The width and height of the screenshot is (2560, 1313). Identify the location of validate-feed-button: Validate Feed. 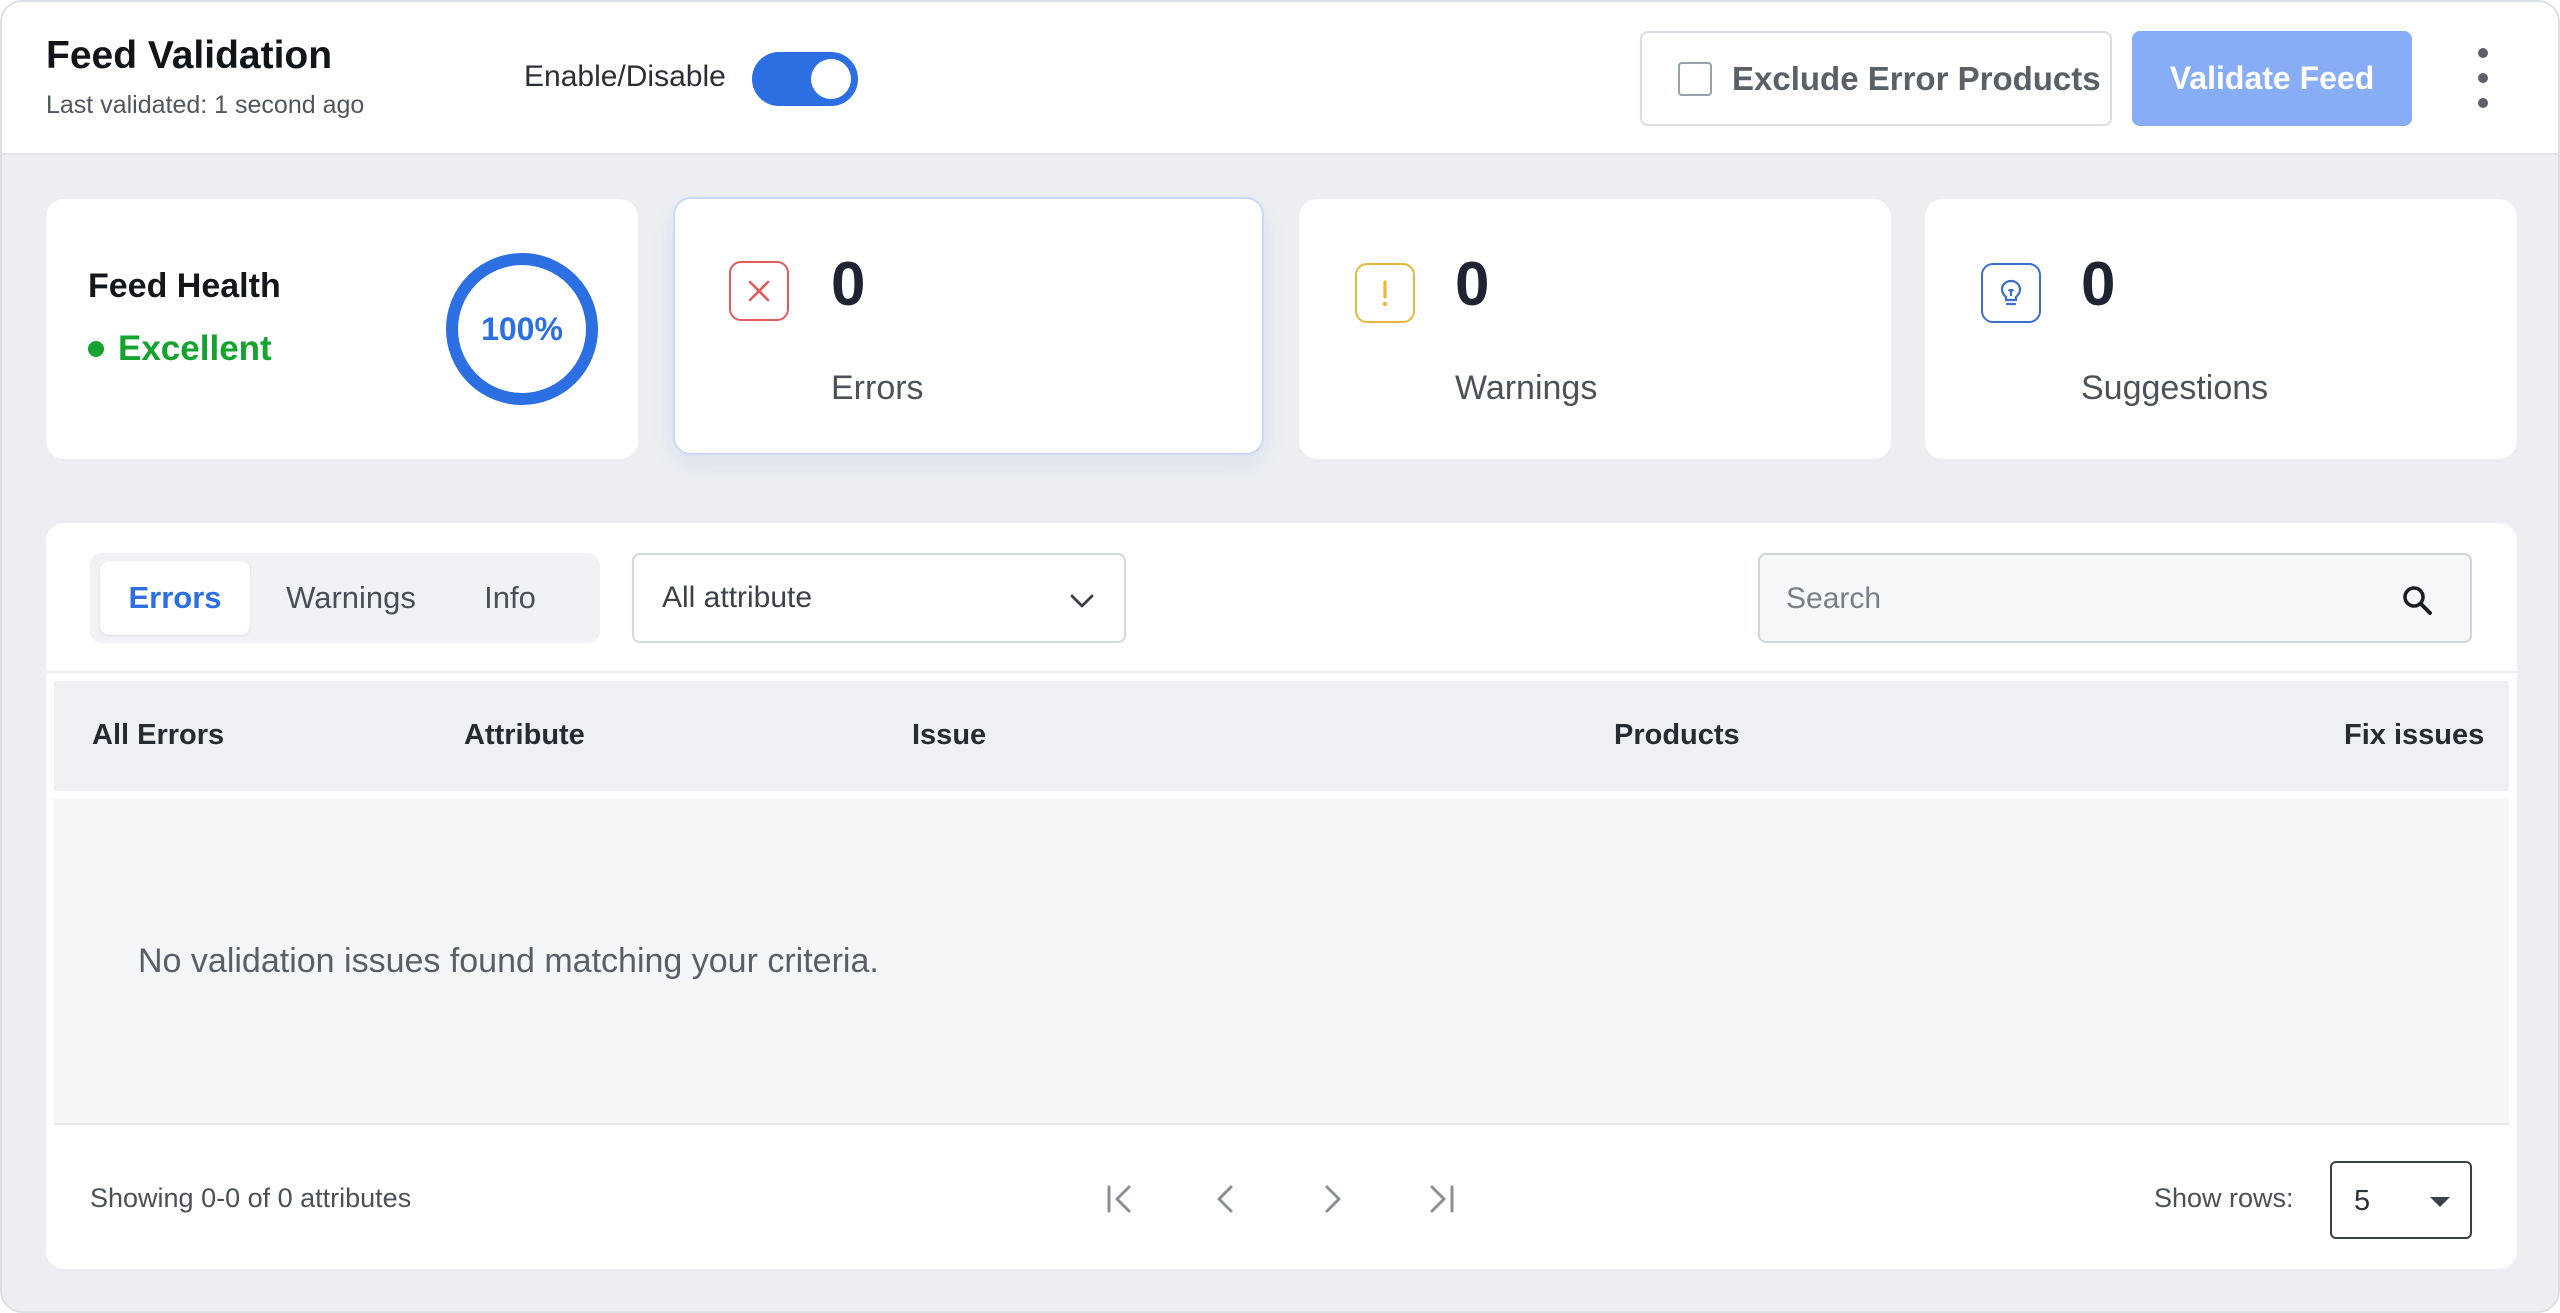
(2272, 78).